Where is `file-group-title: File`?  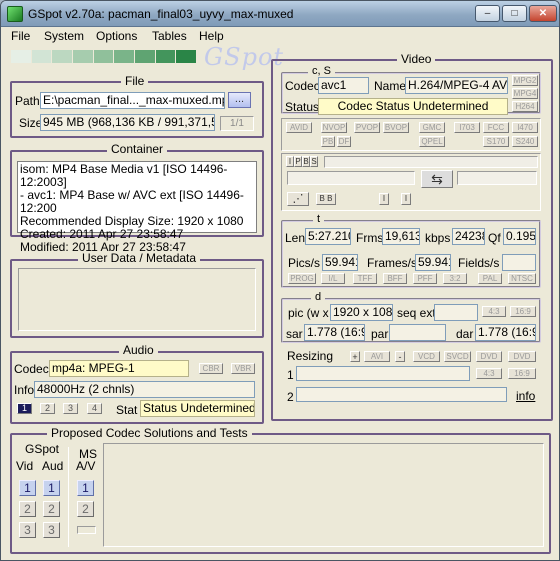 file-group-title: File is located at coordinates (135, 81).